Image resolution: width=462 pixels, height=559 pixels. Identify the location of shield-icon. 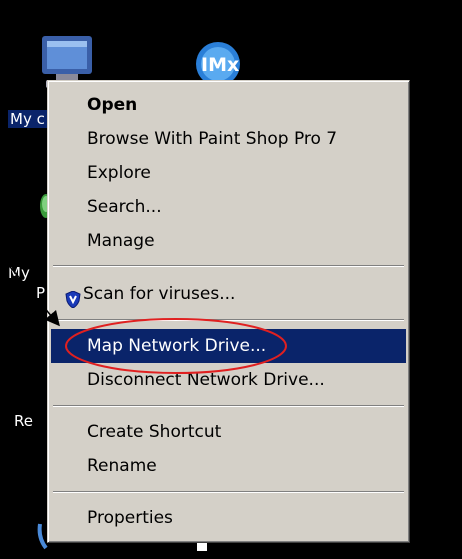
(73, 297).